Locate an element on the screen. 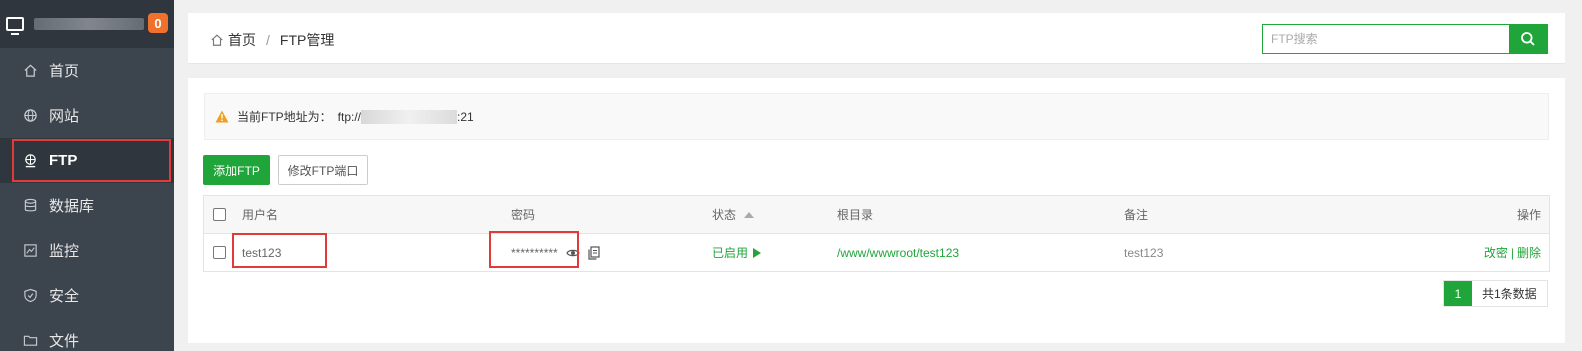 Image resolution: width=1582 pixels, height=351 pixels. row-note: test123 is located at coordinates (1143, 252).